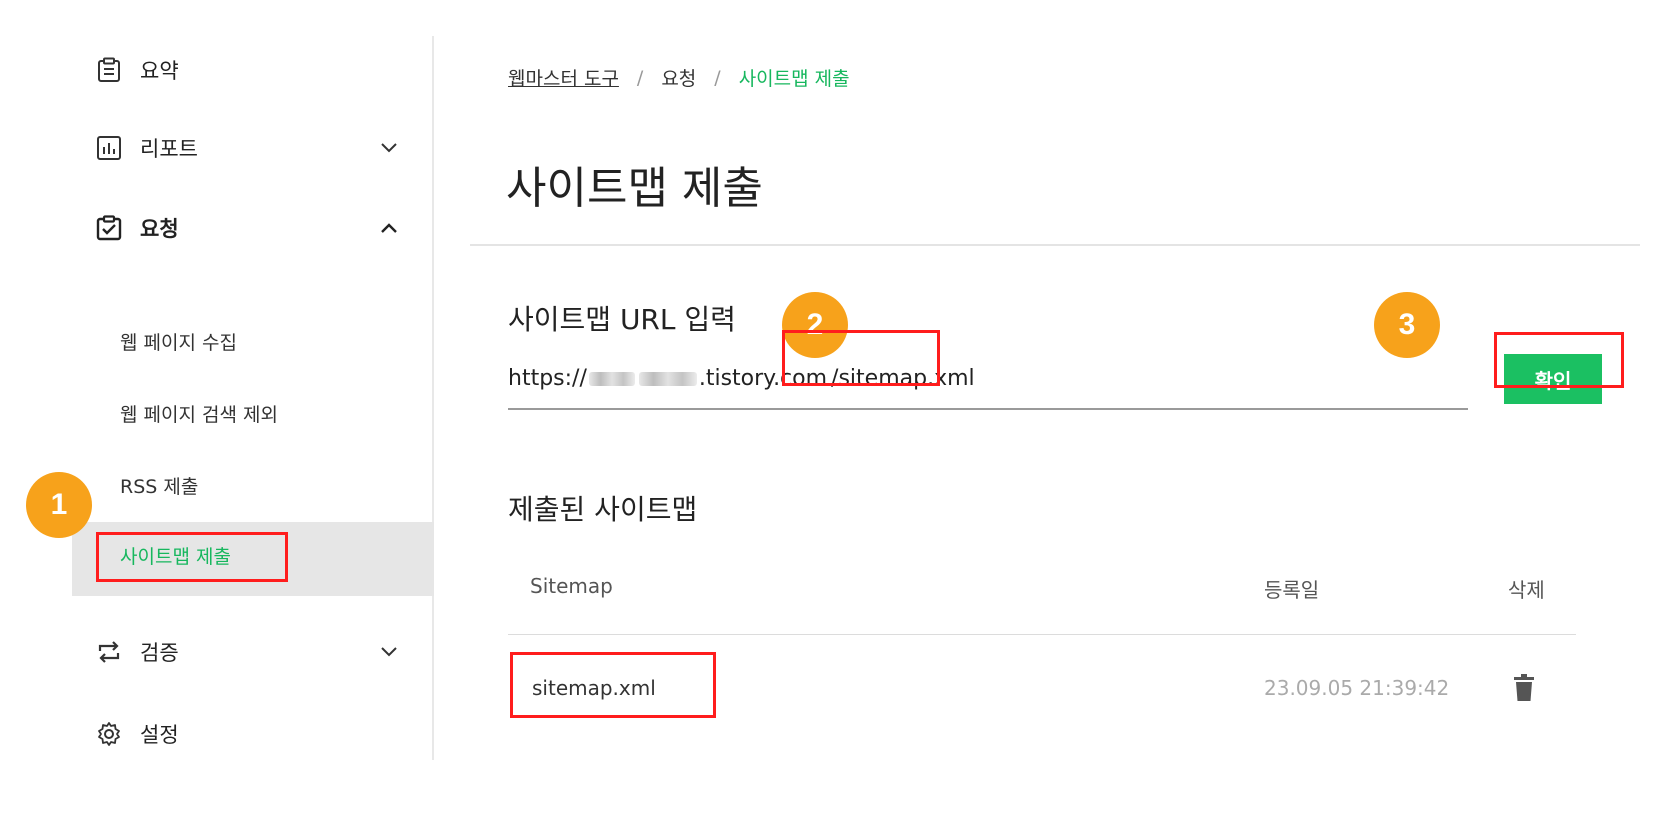 This screenshot has width=1656, height=834. I want to click on clipboard-check-icon, so click(109, 228).